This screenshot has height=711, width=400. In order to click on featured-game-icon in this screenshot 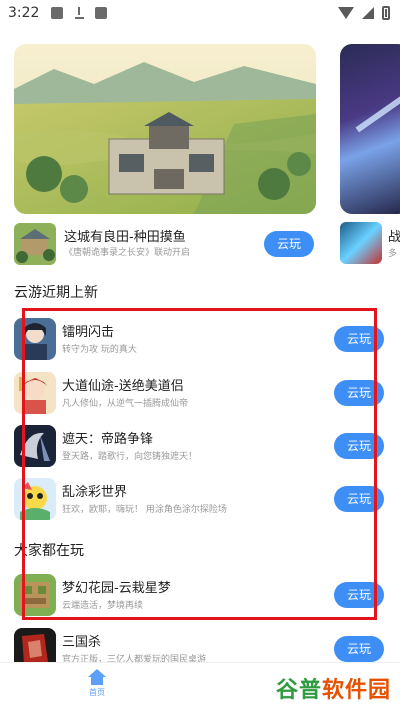, I will do `click(35, 244)`.